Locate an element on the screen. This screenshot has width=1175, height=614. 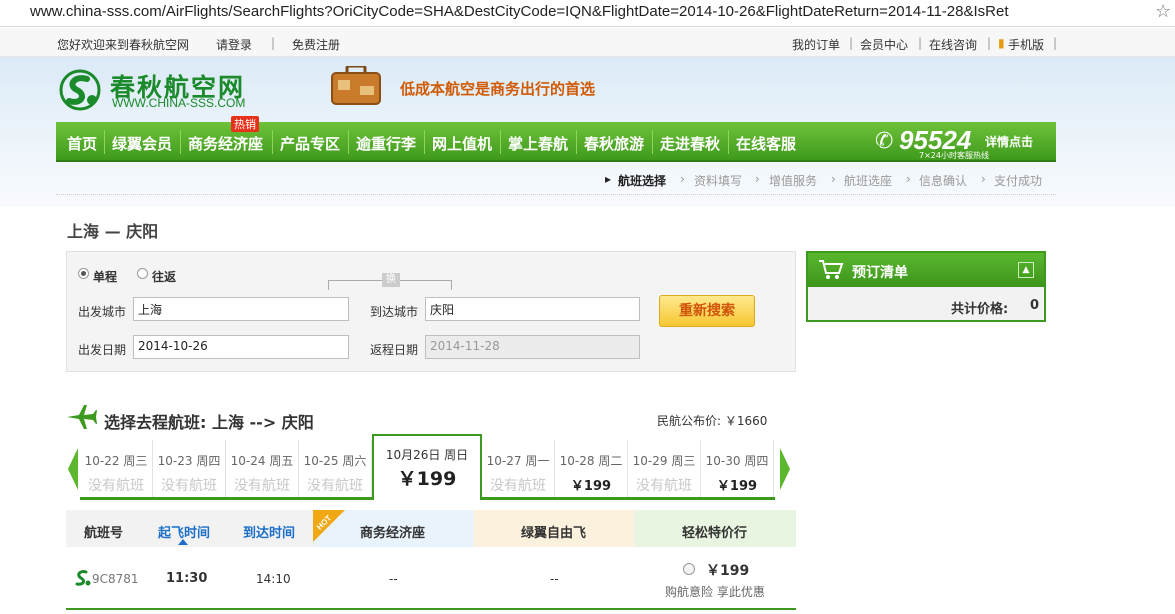
roundtrip-radio is located at coordinates (142, 273).